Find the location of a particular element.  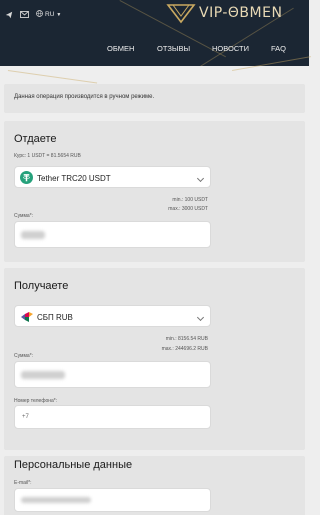

globe-icon is located at coordinates (39, 14).